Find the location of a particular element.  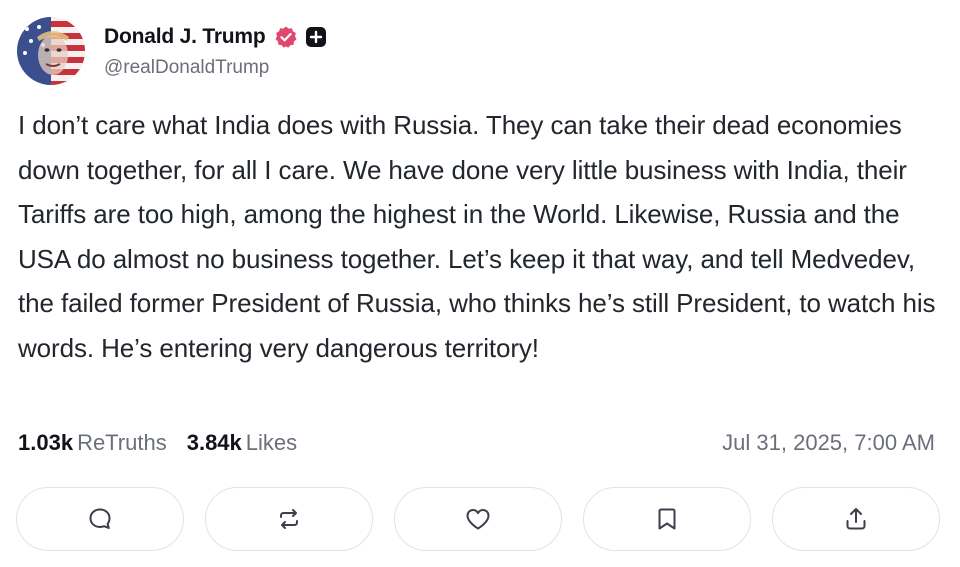

bookmark-icon is located at coordinates (667, 519).